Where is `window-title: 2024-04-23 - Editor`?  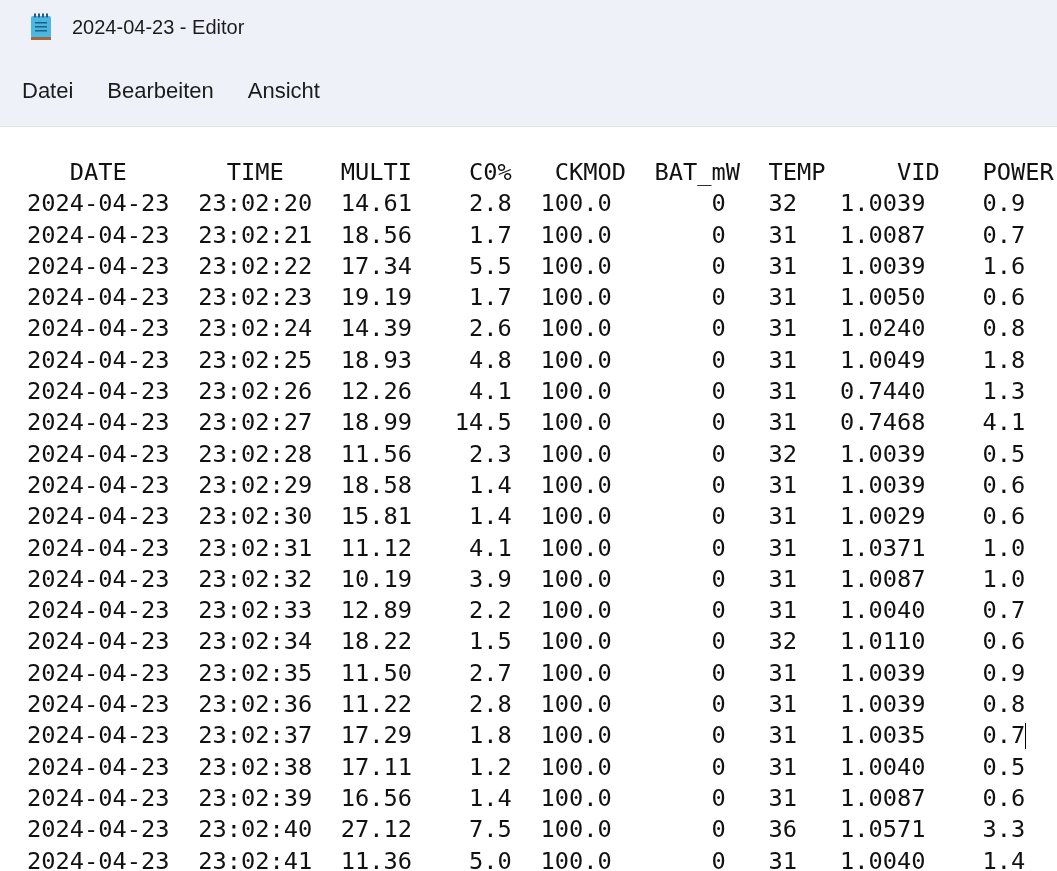
window-title: 2024-04-23 - Editor is located at coordinates (158, 27).